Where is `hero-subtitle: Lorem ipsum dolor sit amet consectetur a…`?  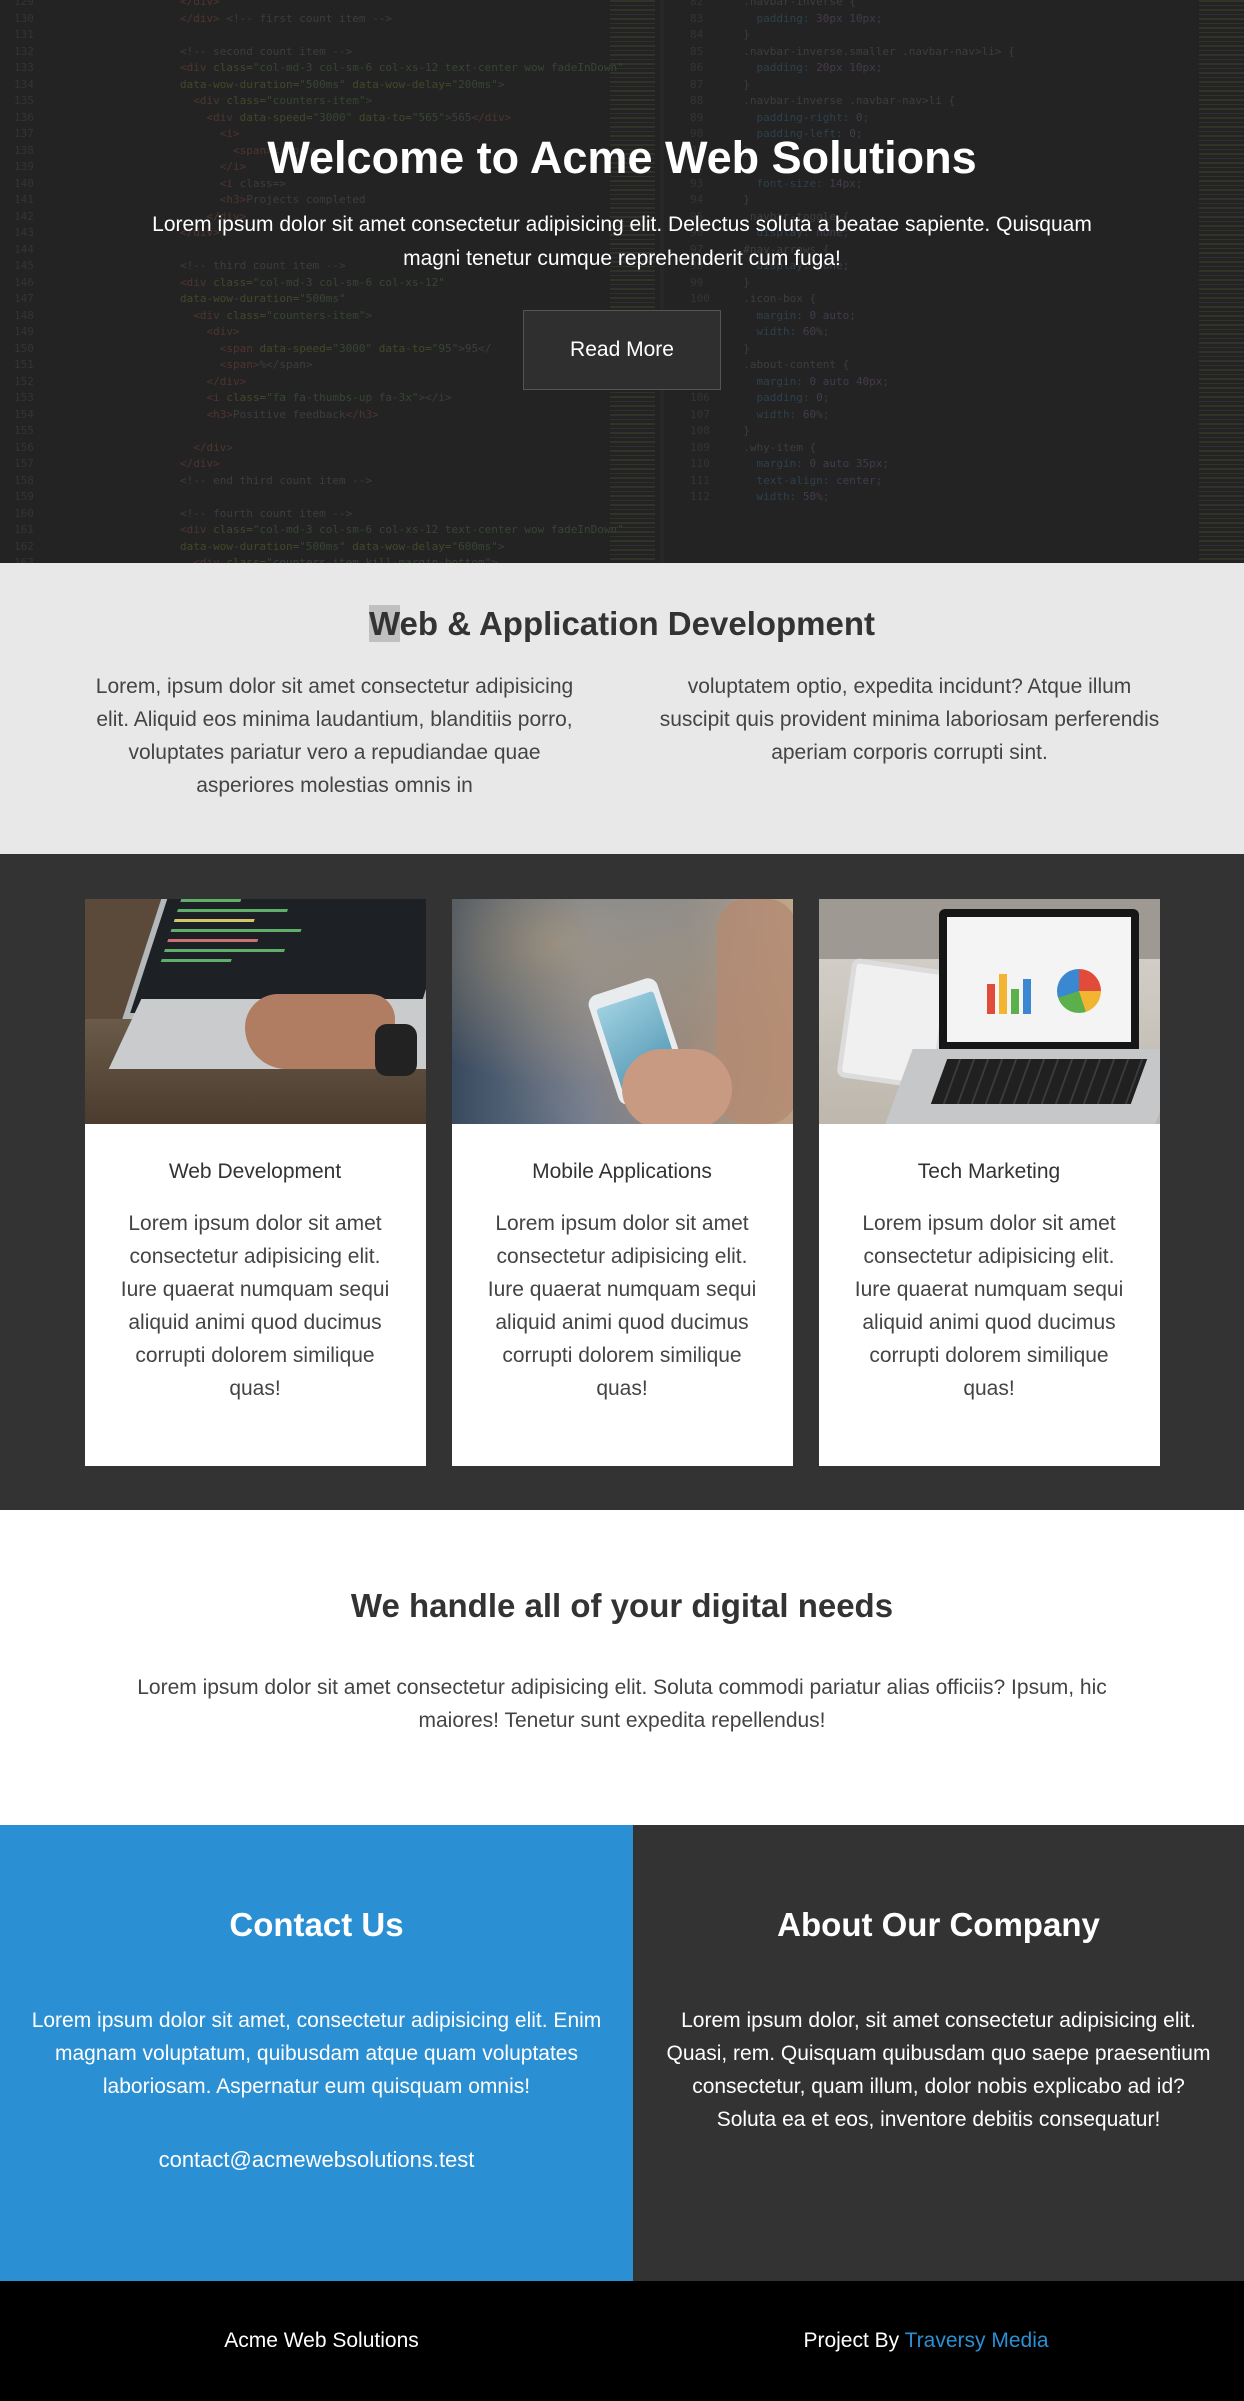
hero-subtitle: Lorem ipsum dolor sit amet consectetur a… is located at coordinates (622, 241).